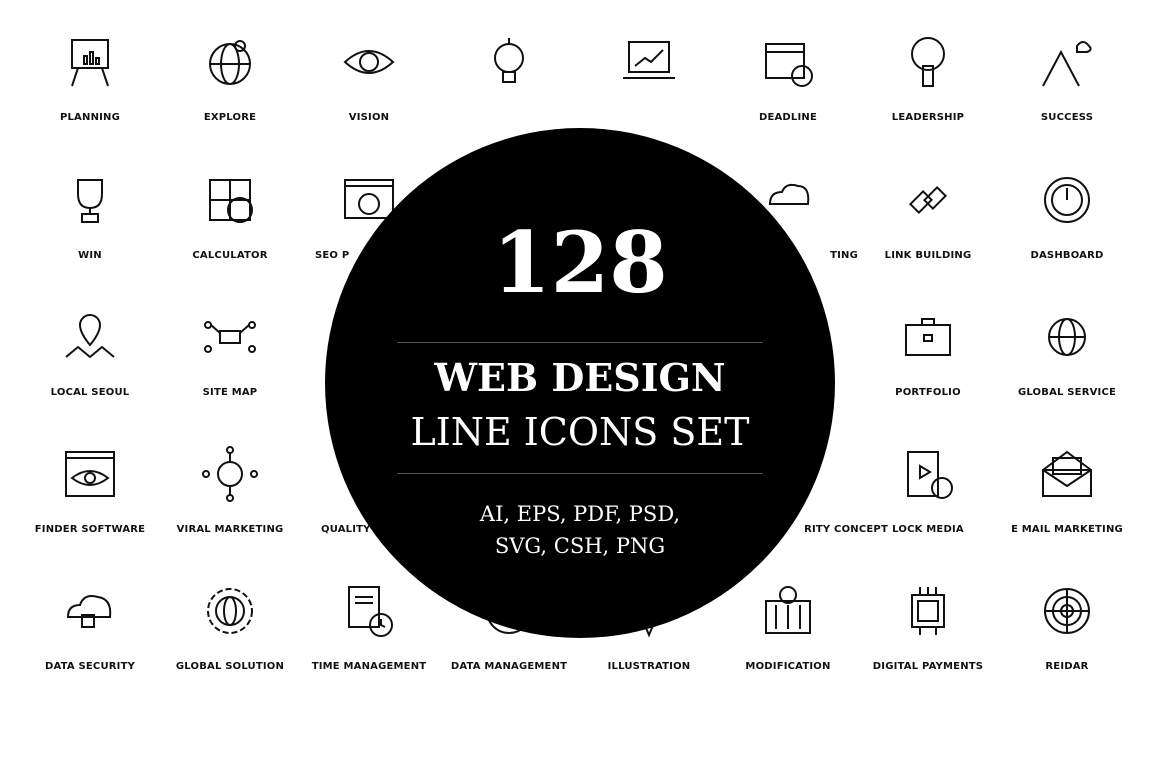  Describe the element at coordinates (230, 373) in the screenshot. I see `icon-tile: SITE MAP` at that location.